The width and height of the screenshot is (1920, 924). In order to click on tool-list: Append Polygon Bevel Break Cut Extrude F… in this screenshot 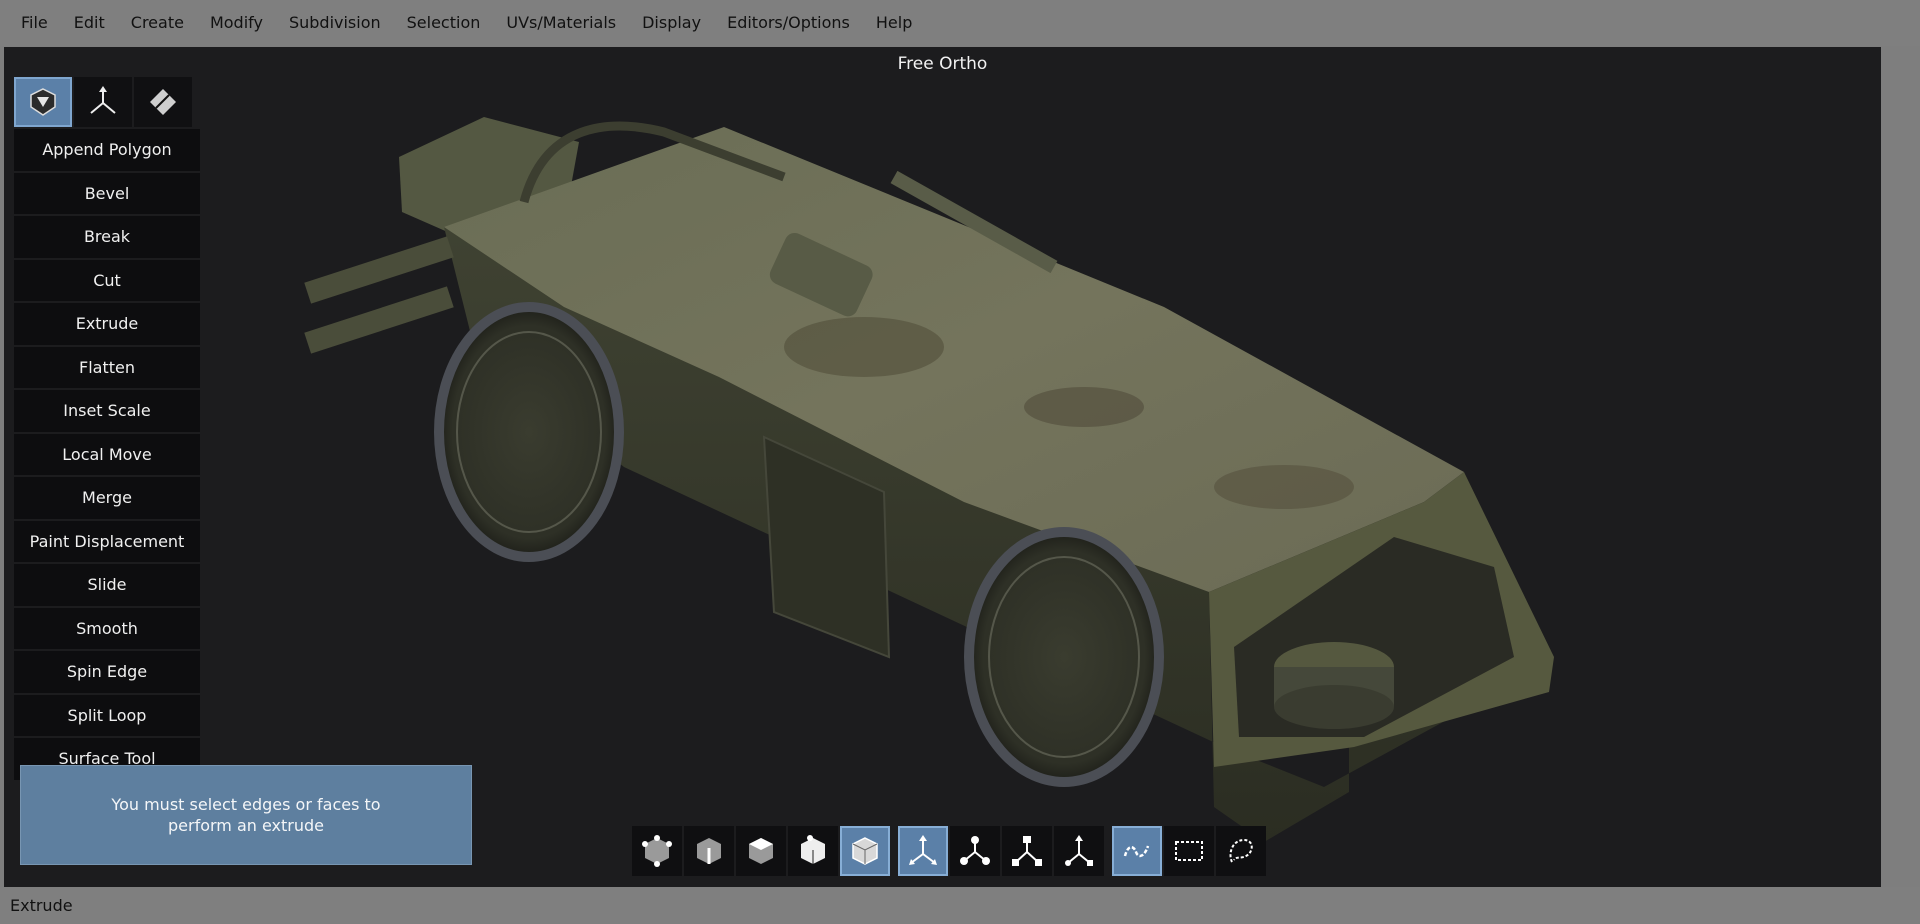, I will do `click(107, 476)`.